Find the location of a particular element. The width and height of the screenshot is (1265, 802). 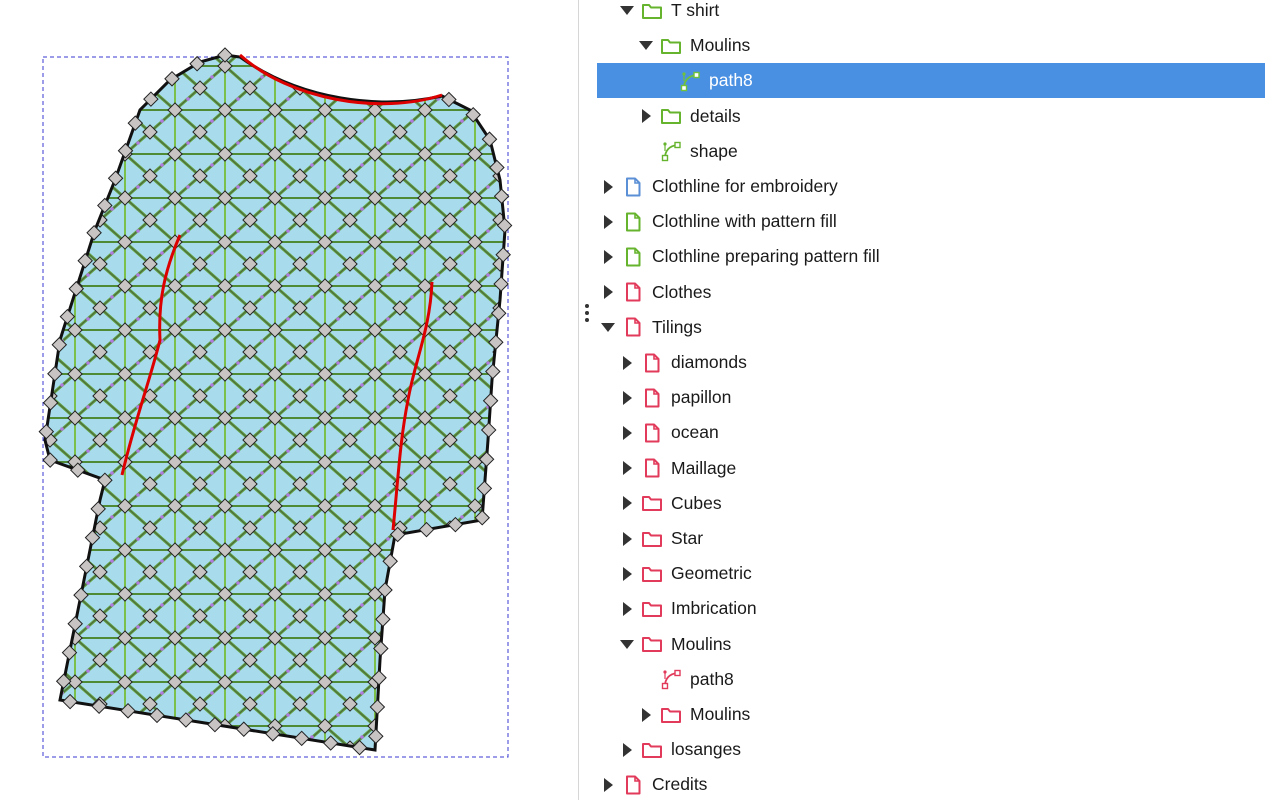

layer-row: Clothline with pattern fill is located at coordinates (931, 221).